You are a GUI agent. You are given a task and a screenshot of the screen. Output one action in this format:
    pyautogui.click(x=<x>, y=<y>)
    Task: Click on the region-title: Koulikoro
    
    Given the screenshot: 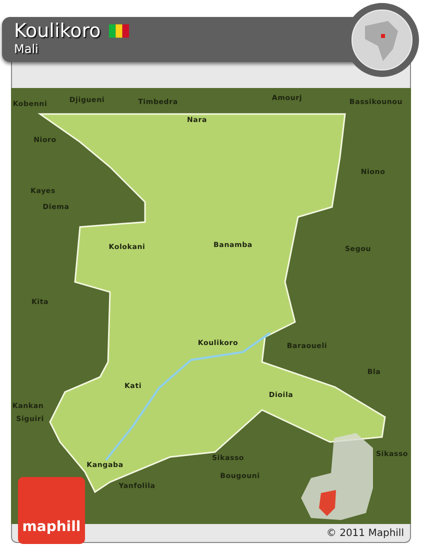 What is the action you would take?
    pyautogui.click(x=57, y=31)
    